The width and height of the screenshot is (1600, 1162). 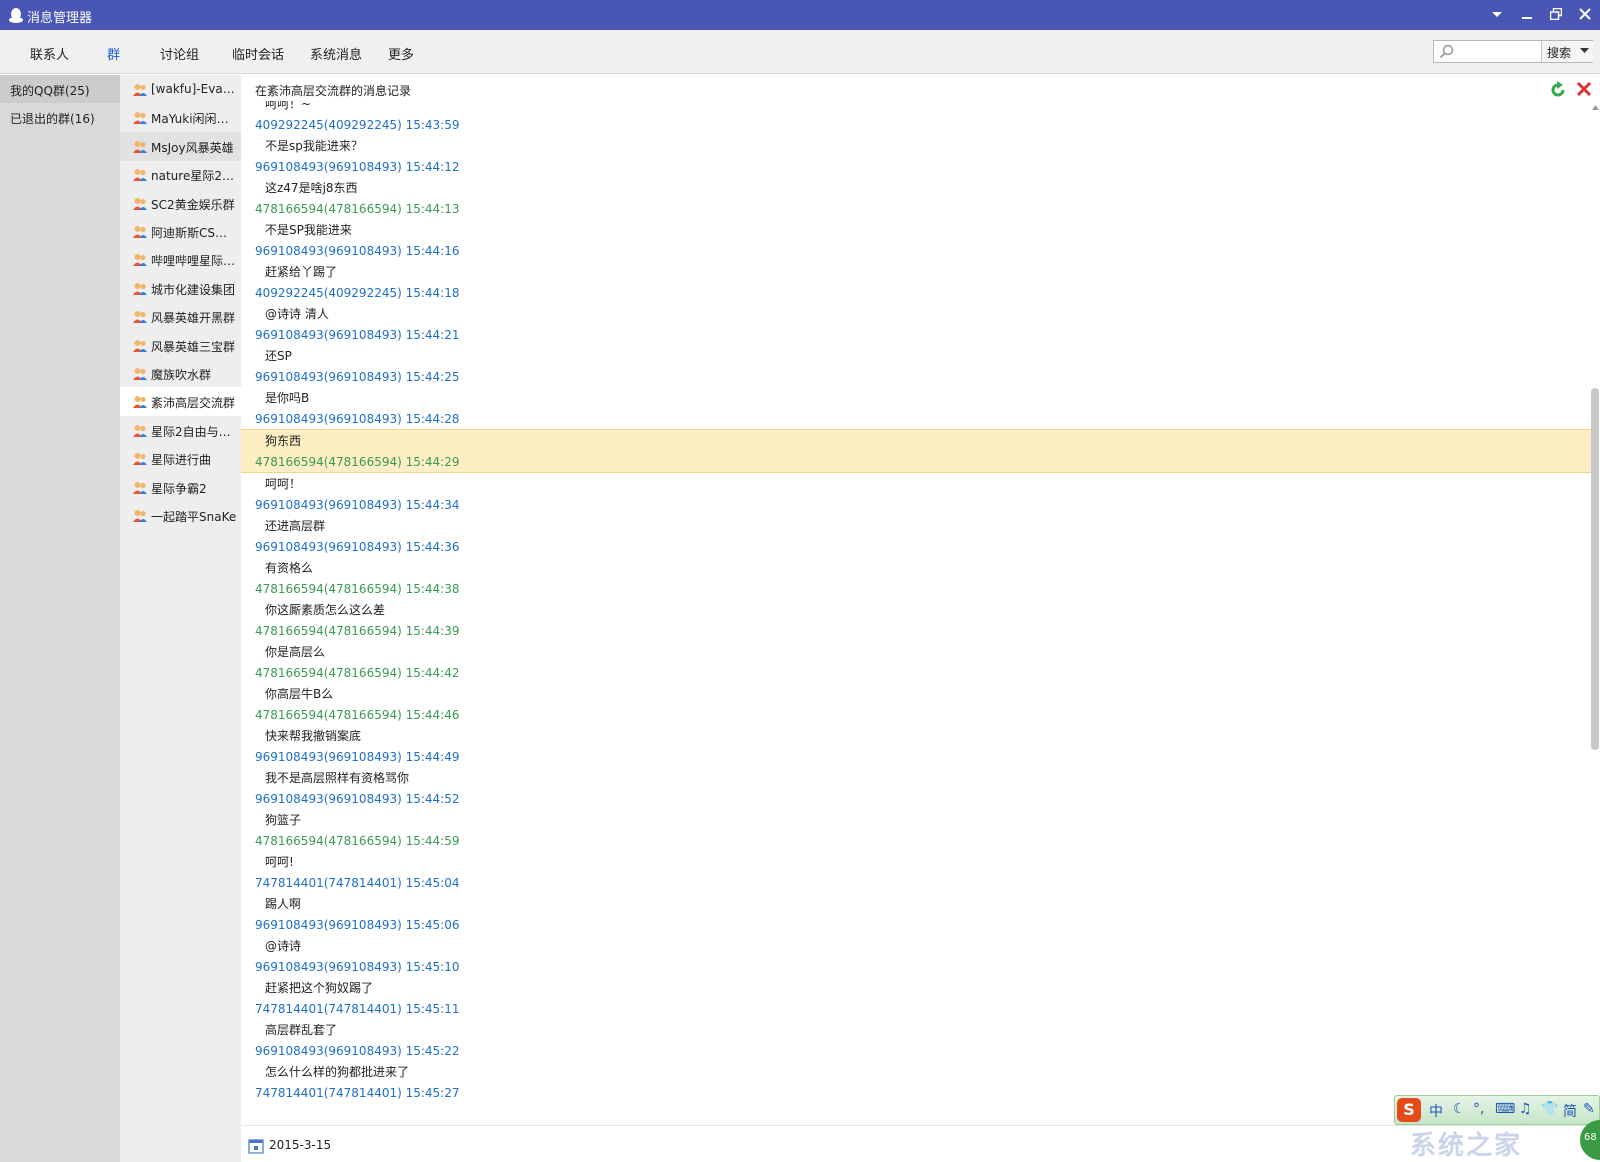 What do you see at coordinates (917, 282) in the screenshot?
I see `message-item: 赶紧给丫踢了 409292245(409292245) 15:44:18` at bounding box center [917, 282].